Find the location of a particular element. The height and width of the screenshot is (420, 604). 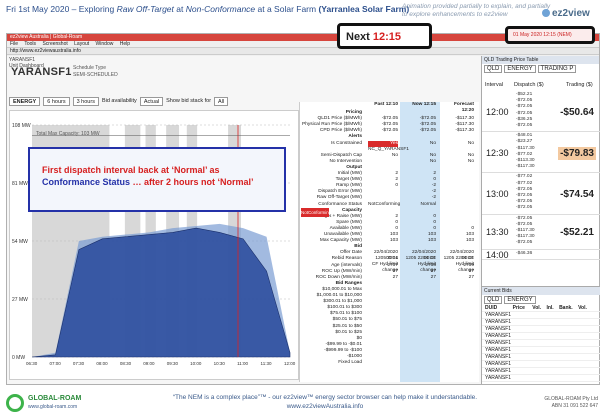

table-row-label: $50.01 to $75 is located at coordinates (347, 320).